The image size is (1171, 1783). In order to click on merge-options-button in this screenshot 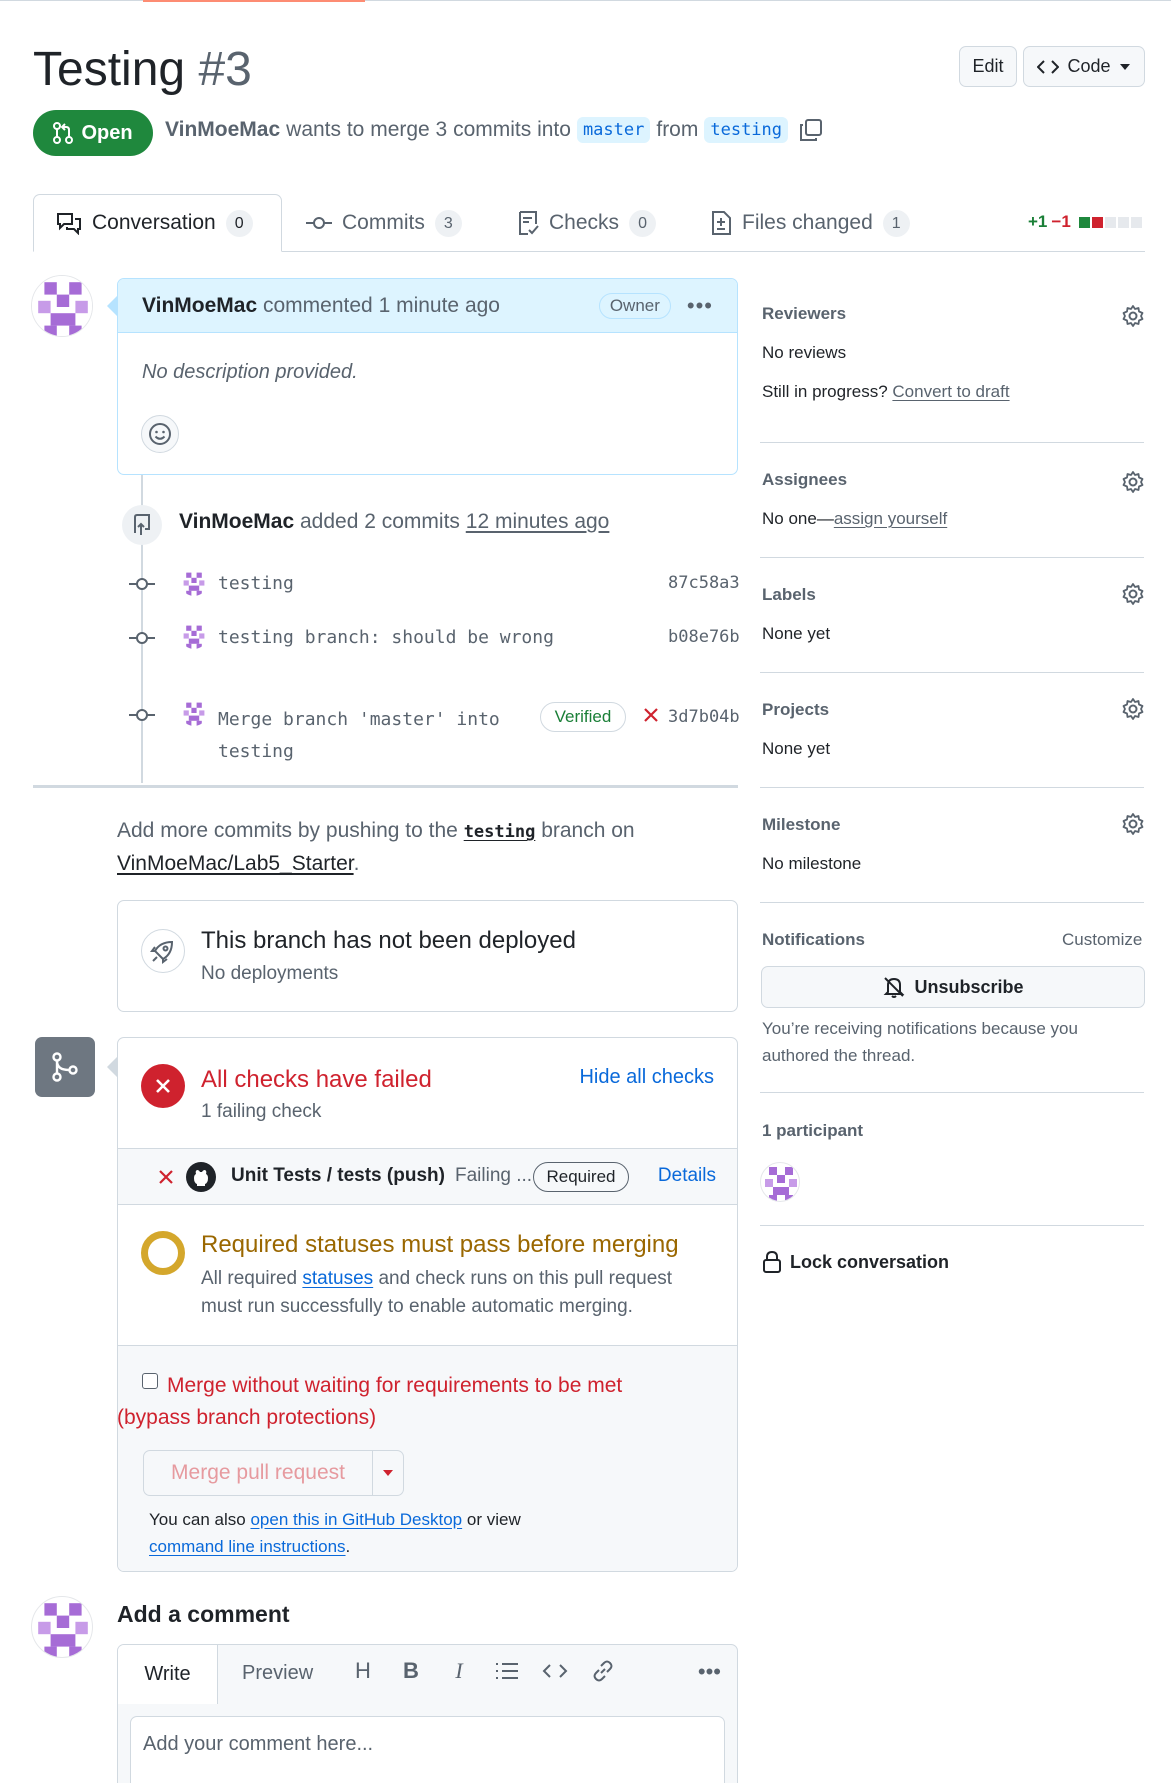, I will do `click(388, 1473)`.